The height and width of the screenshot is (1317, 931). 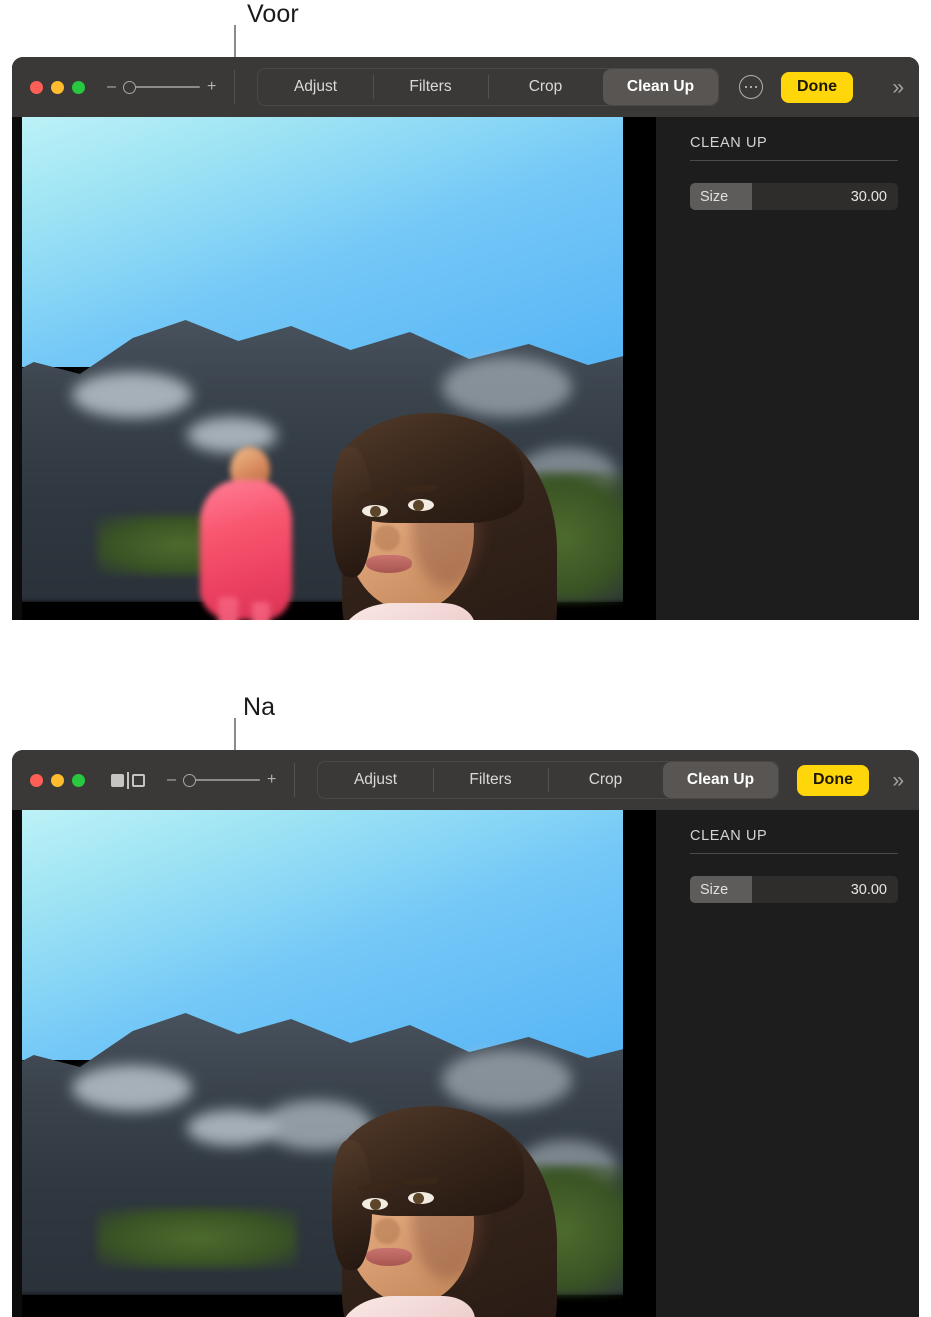 I want to click on clean-up-sidebar-before: CLEAN UP Size 30.00, so click(x=787, y=368).